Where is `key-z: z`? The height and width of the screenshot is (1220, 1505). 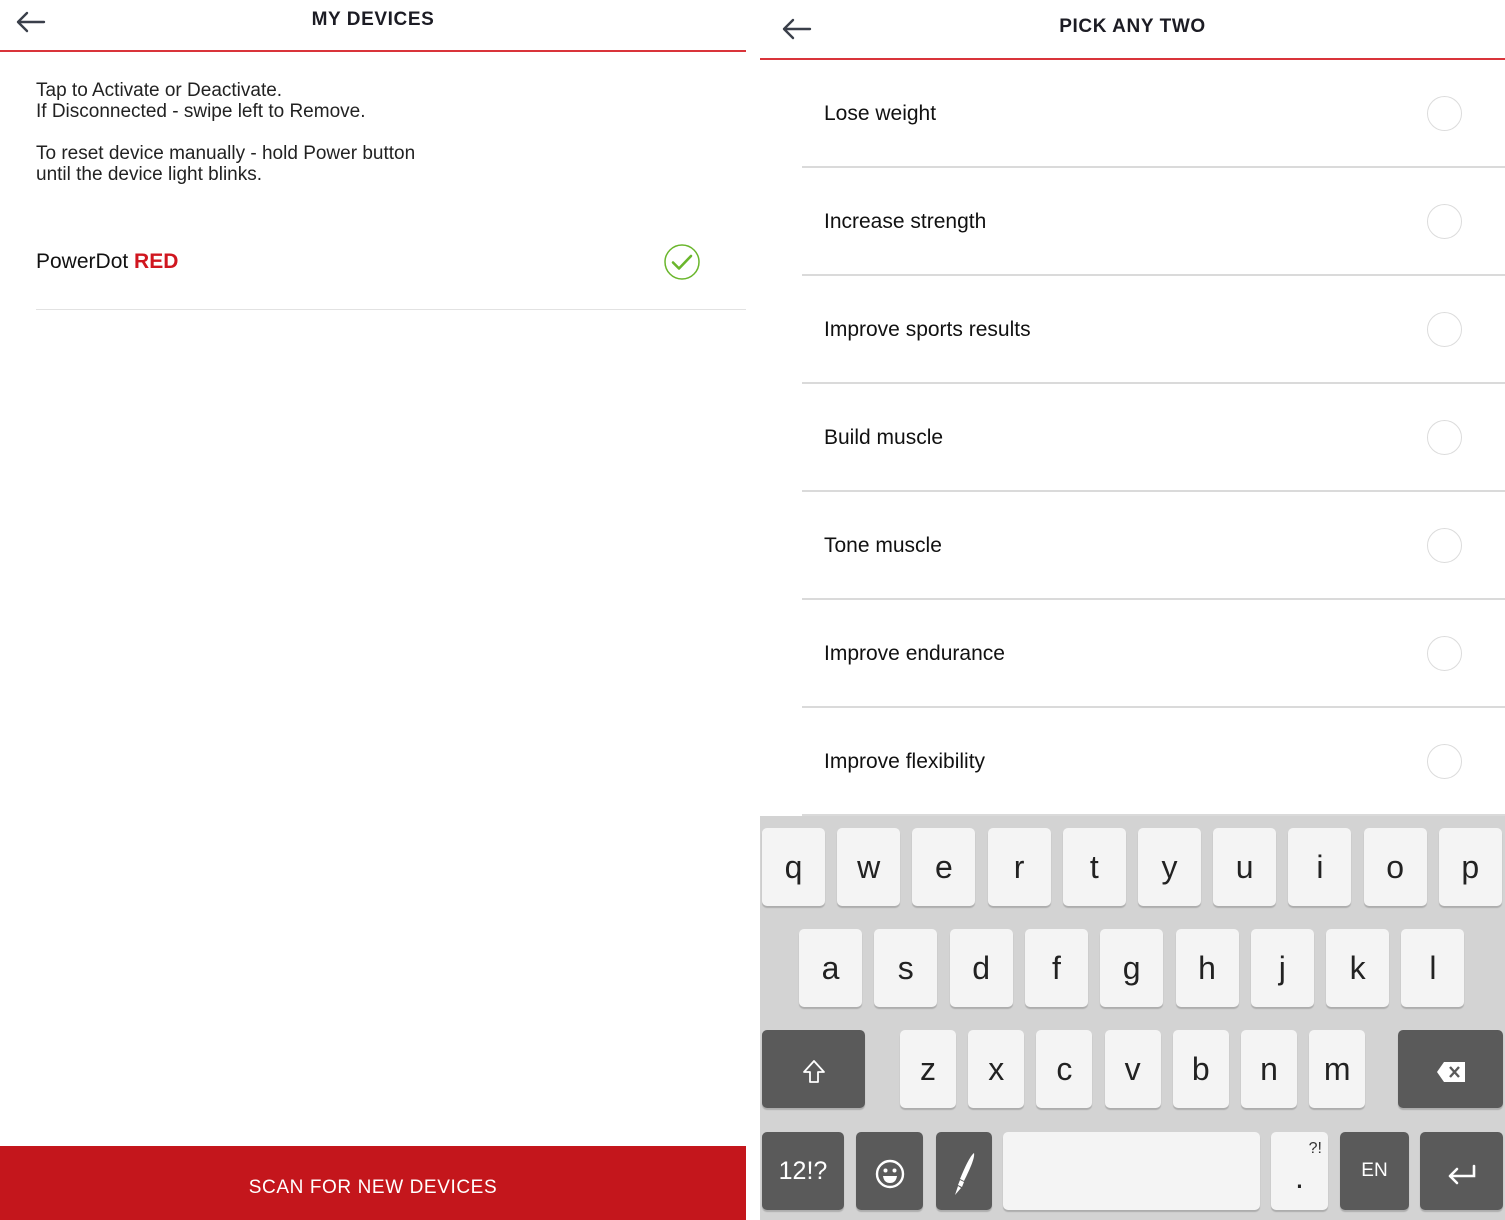 key-z: z is located at coordinates (928, 1069).